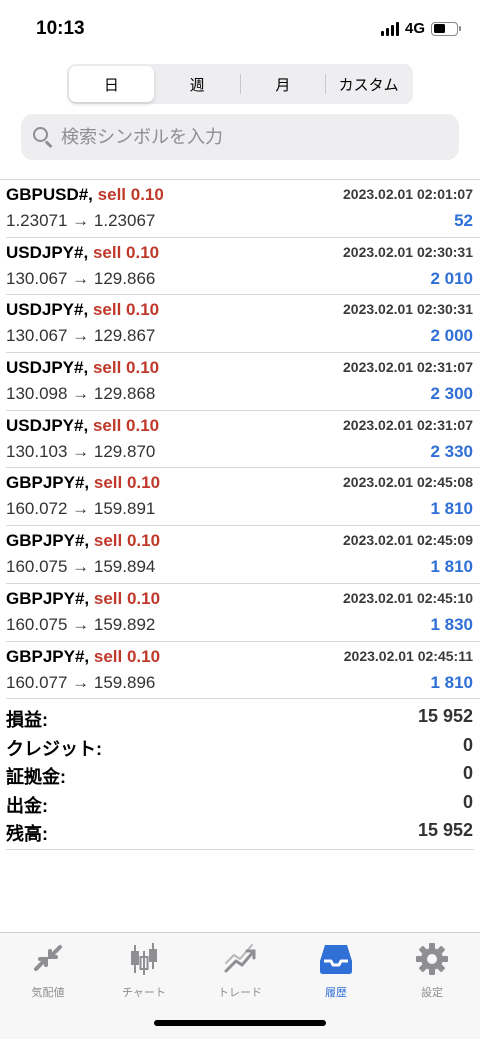 The width and height of the screenshot is (480, 1039). Describe the element at coordinates (48, 993) in the screenshot. I see `tab-quotes-label: 気配値` at that location.